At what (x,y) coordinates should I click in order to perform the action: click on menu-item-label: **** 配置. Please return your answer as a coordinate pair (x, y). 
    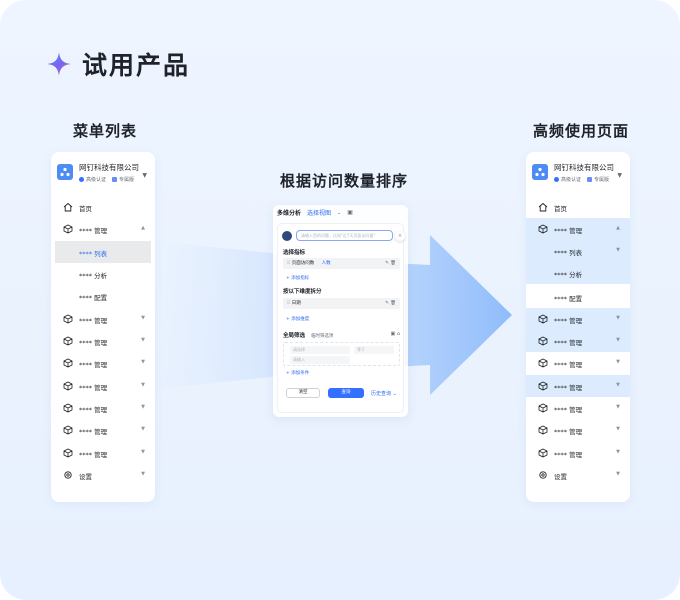
    Looking at the image, I should click on (93, 298).